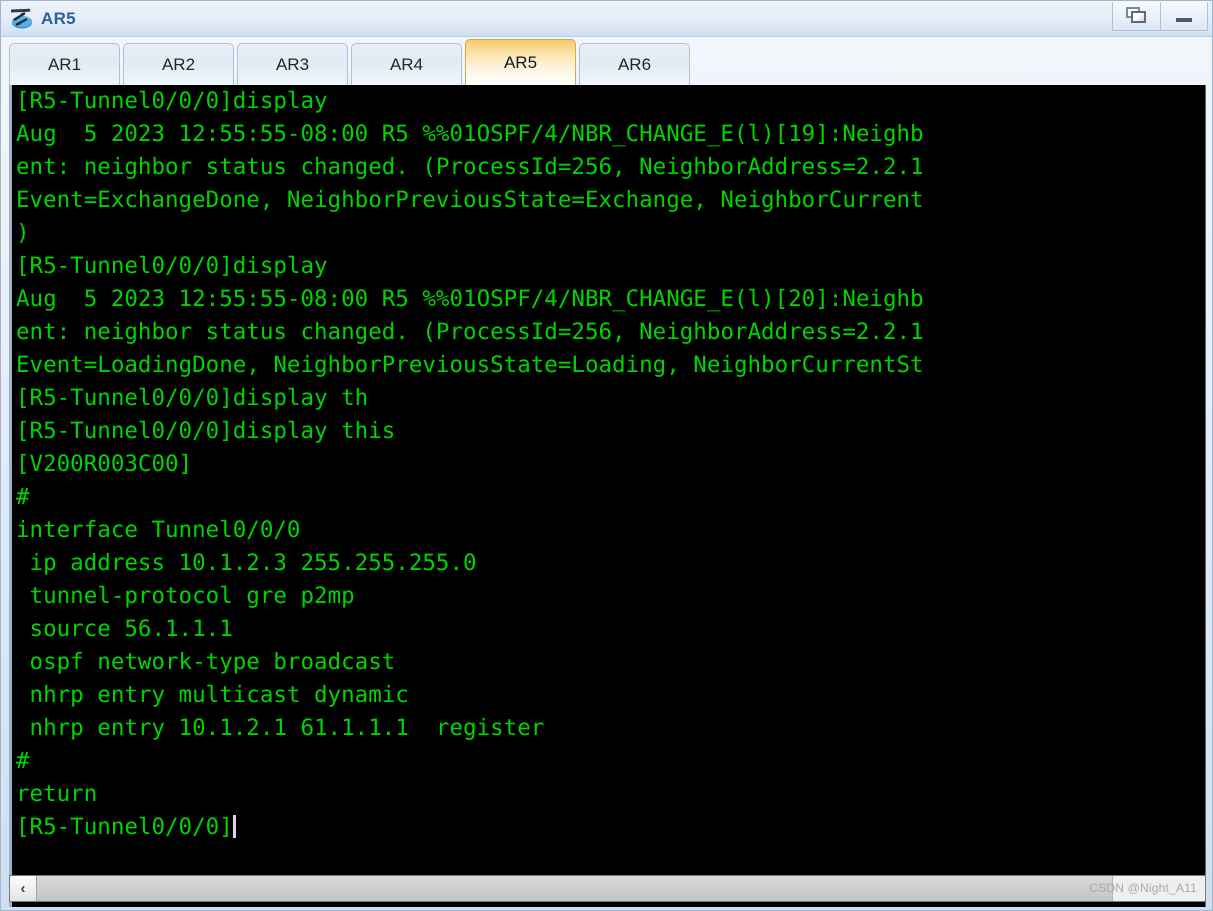 The height and width of the screenshot is (911, 1213). What do you see at coordinates (212, 695) in the screenshot?
I see `terminal-line: nhrp entry multicast dynamic` at bounding box center [212, 695].